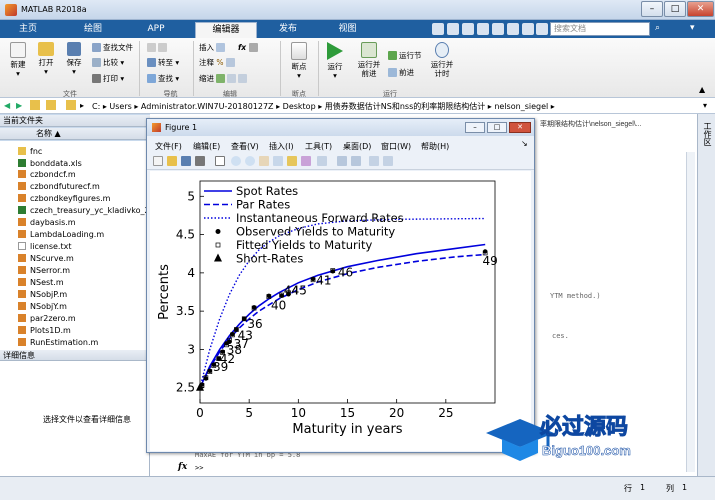 The height and width of the screenshot is (500, 715). What do you see at coordinates (226, 30) in the screenshot?
I see `tab-editor: 编辑器` at bounding box center [226, 30].